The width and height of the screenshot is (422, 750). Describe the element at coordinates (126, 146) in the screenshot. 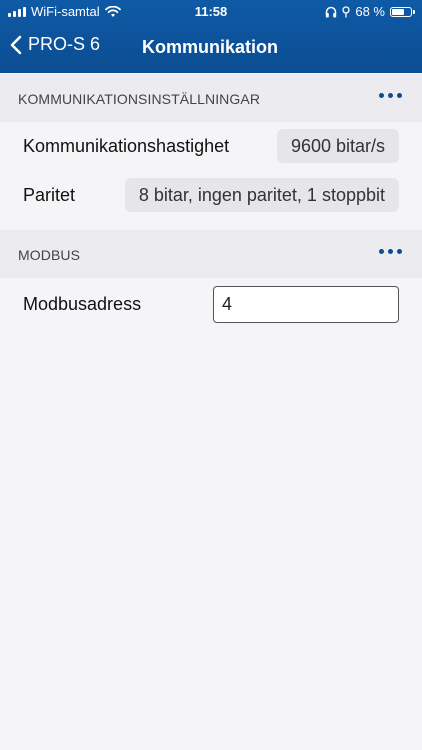

I see `baud-rate-label: Kommunikationshastighet` at that location.